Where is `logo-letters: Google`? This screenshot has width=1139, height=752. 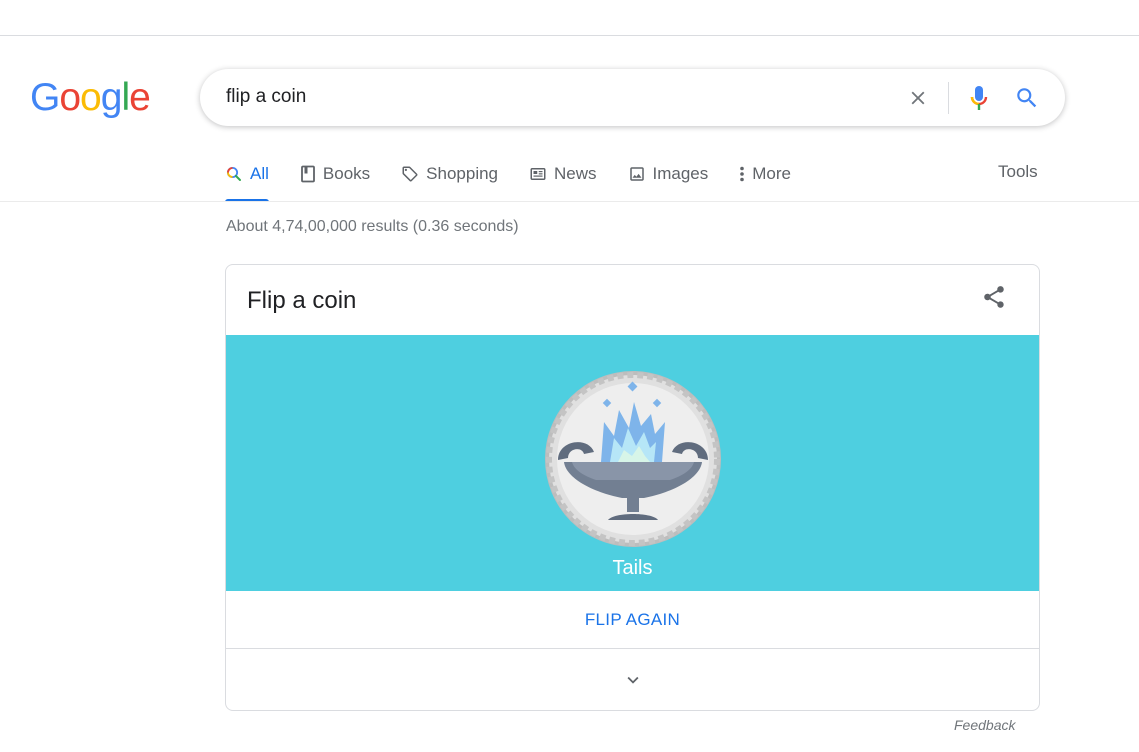
logo-letters: Google is located at coordinates (90, 98).